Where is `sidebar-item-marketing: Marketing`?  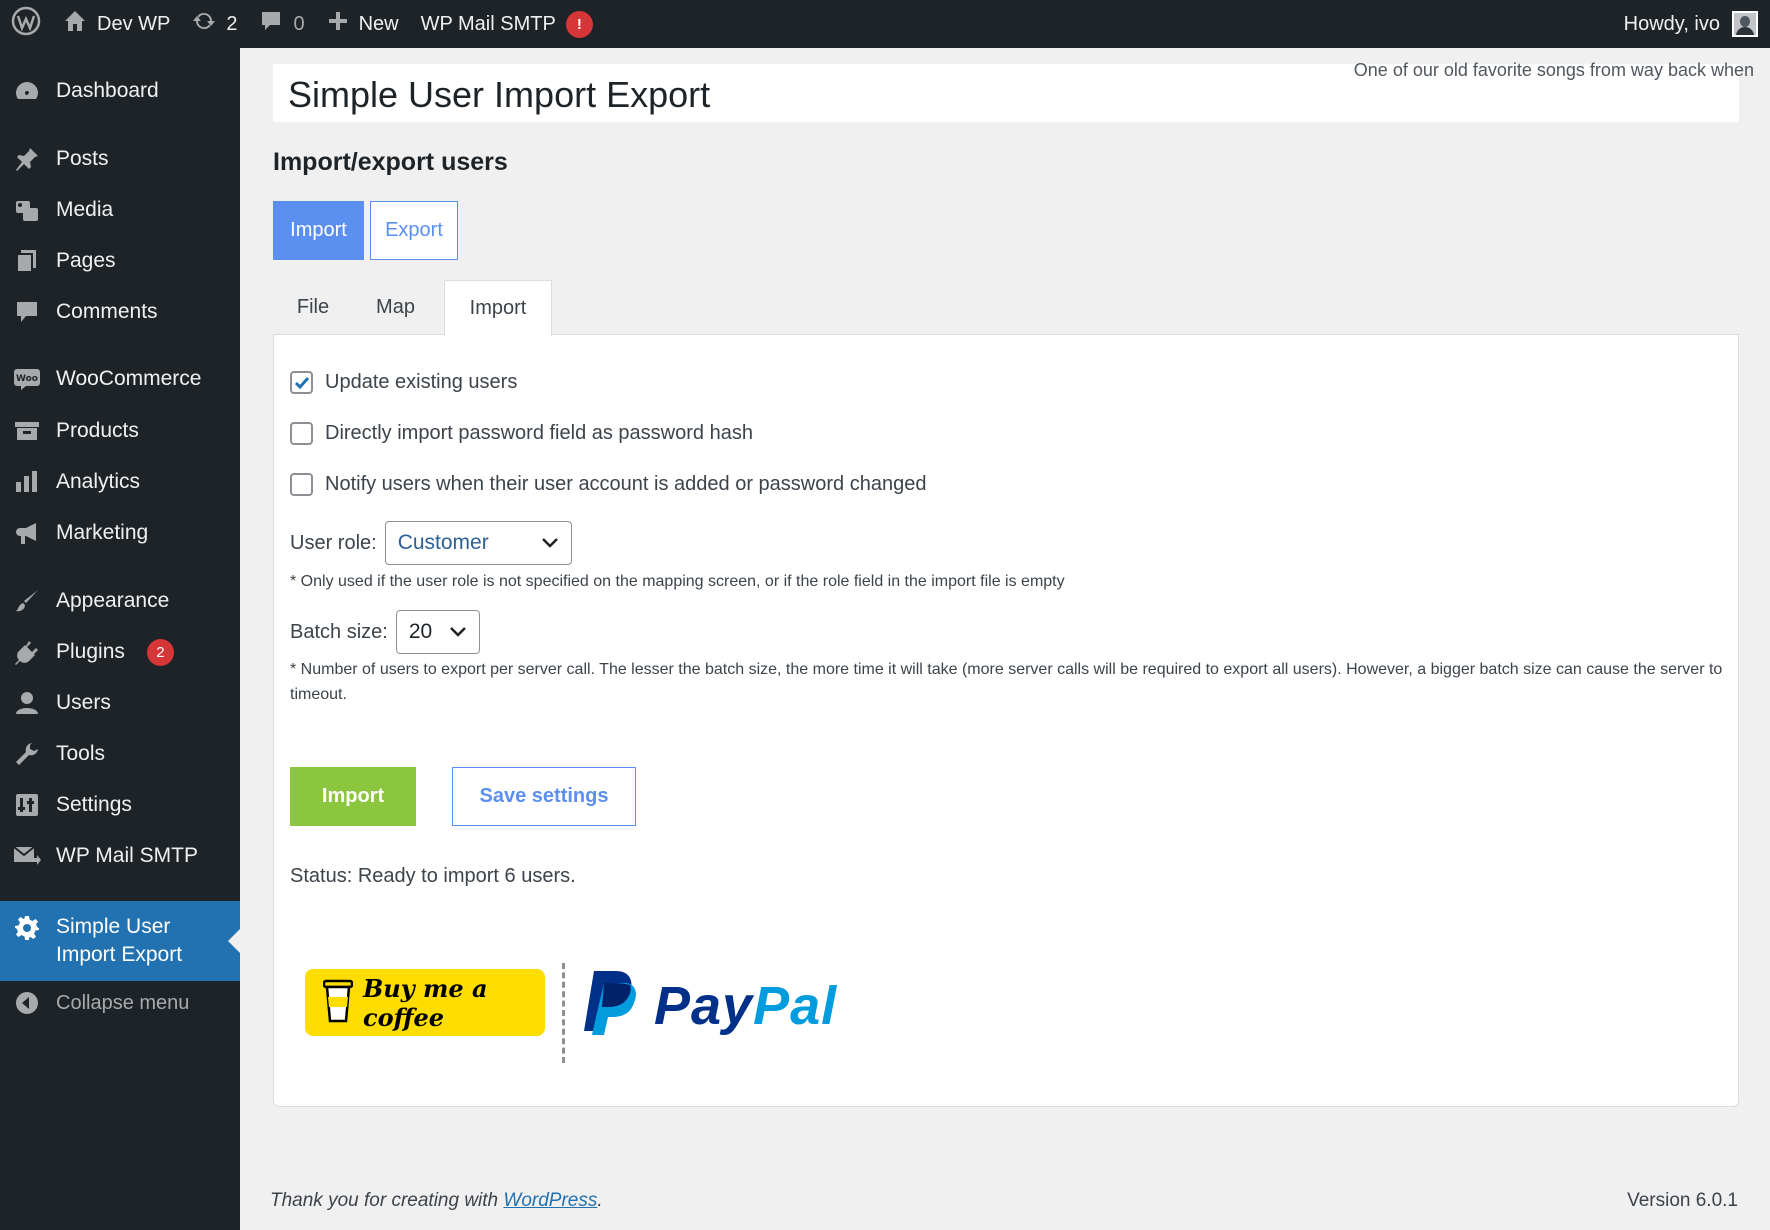 sidebar-item-marketing: Marketing is located at coordinates (120, 533).